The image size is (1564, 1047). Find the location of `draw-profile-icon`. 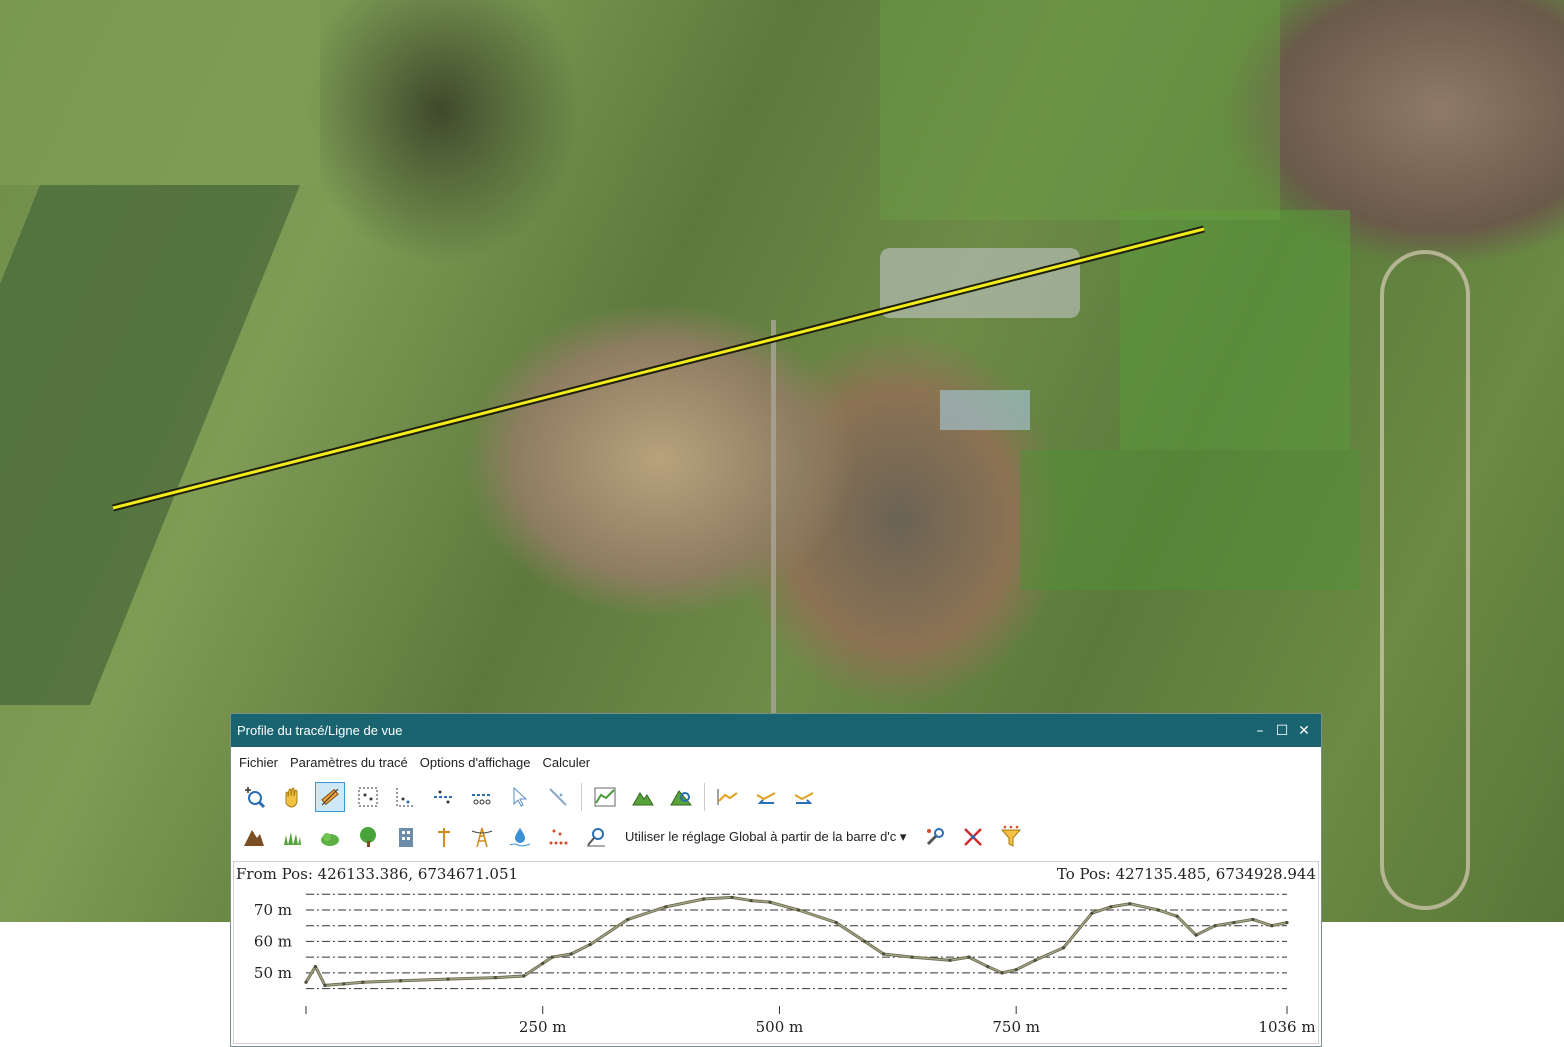

draw-profile-icon is located at coordinates (330, 797).